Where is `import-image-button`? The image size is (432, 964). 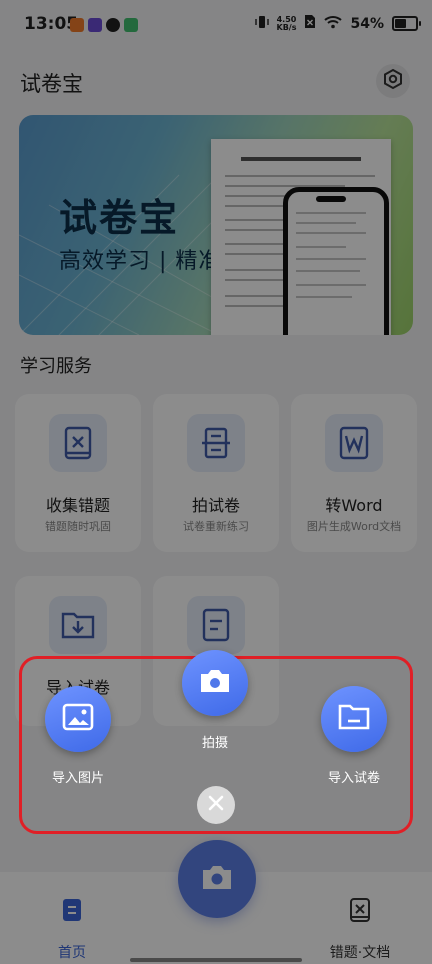 import-image-button is located at coordinates (78, 719).